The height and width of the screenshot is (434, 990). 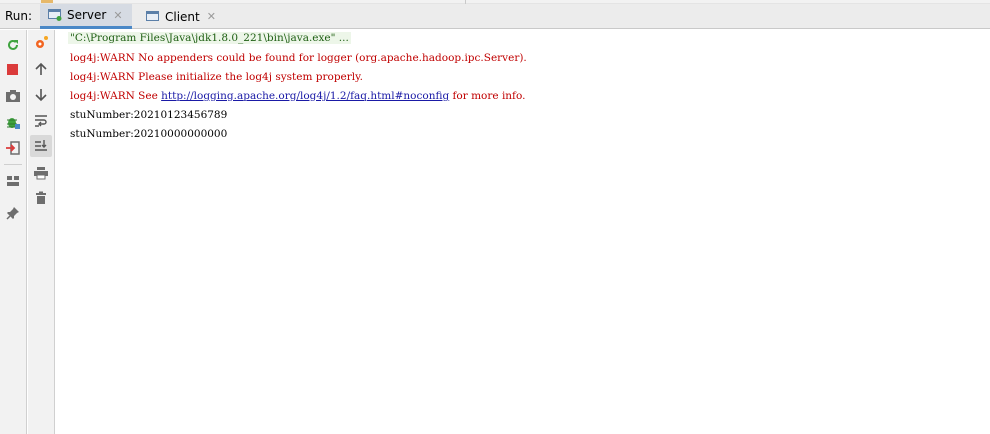 I want to click on layout-icon, so click(x=13, y=181).